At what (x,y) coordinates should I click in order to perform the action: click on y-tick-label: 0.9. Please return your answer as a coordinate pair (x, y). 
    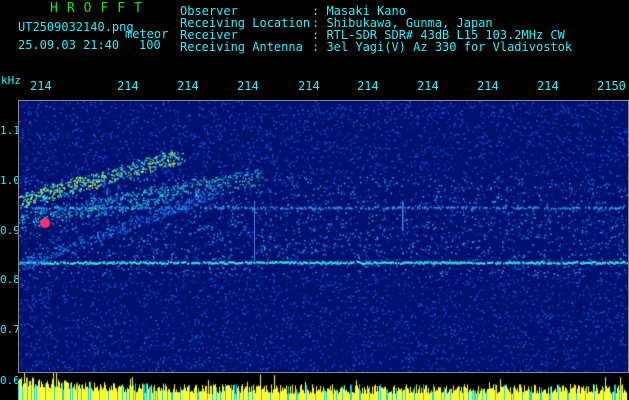
    Looking at the image, I should click on (10, 230).